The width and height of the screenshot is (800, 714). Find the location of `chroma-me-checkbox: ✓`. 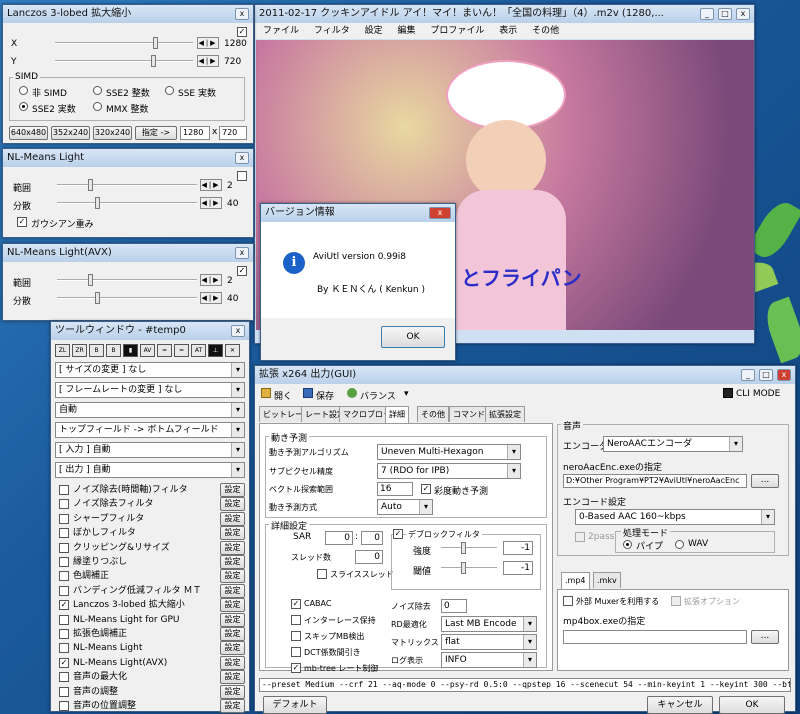

chroma-me-checkbox: ✓ is located at coordinates (426, 489).